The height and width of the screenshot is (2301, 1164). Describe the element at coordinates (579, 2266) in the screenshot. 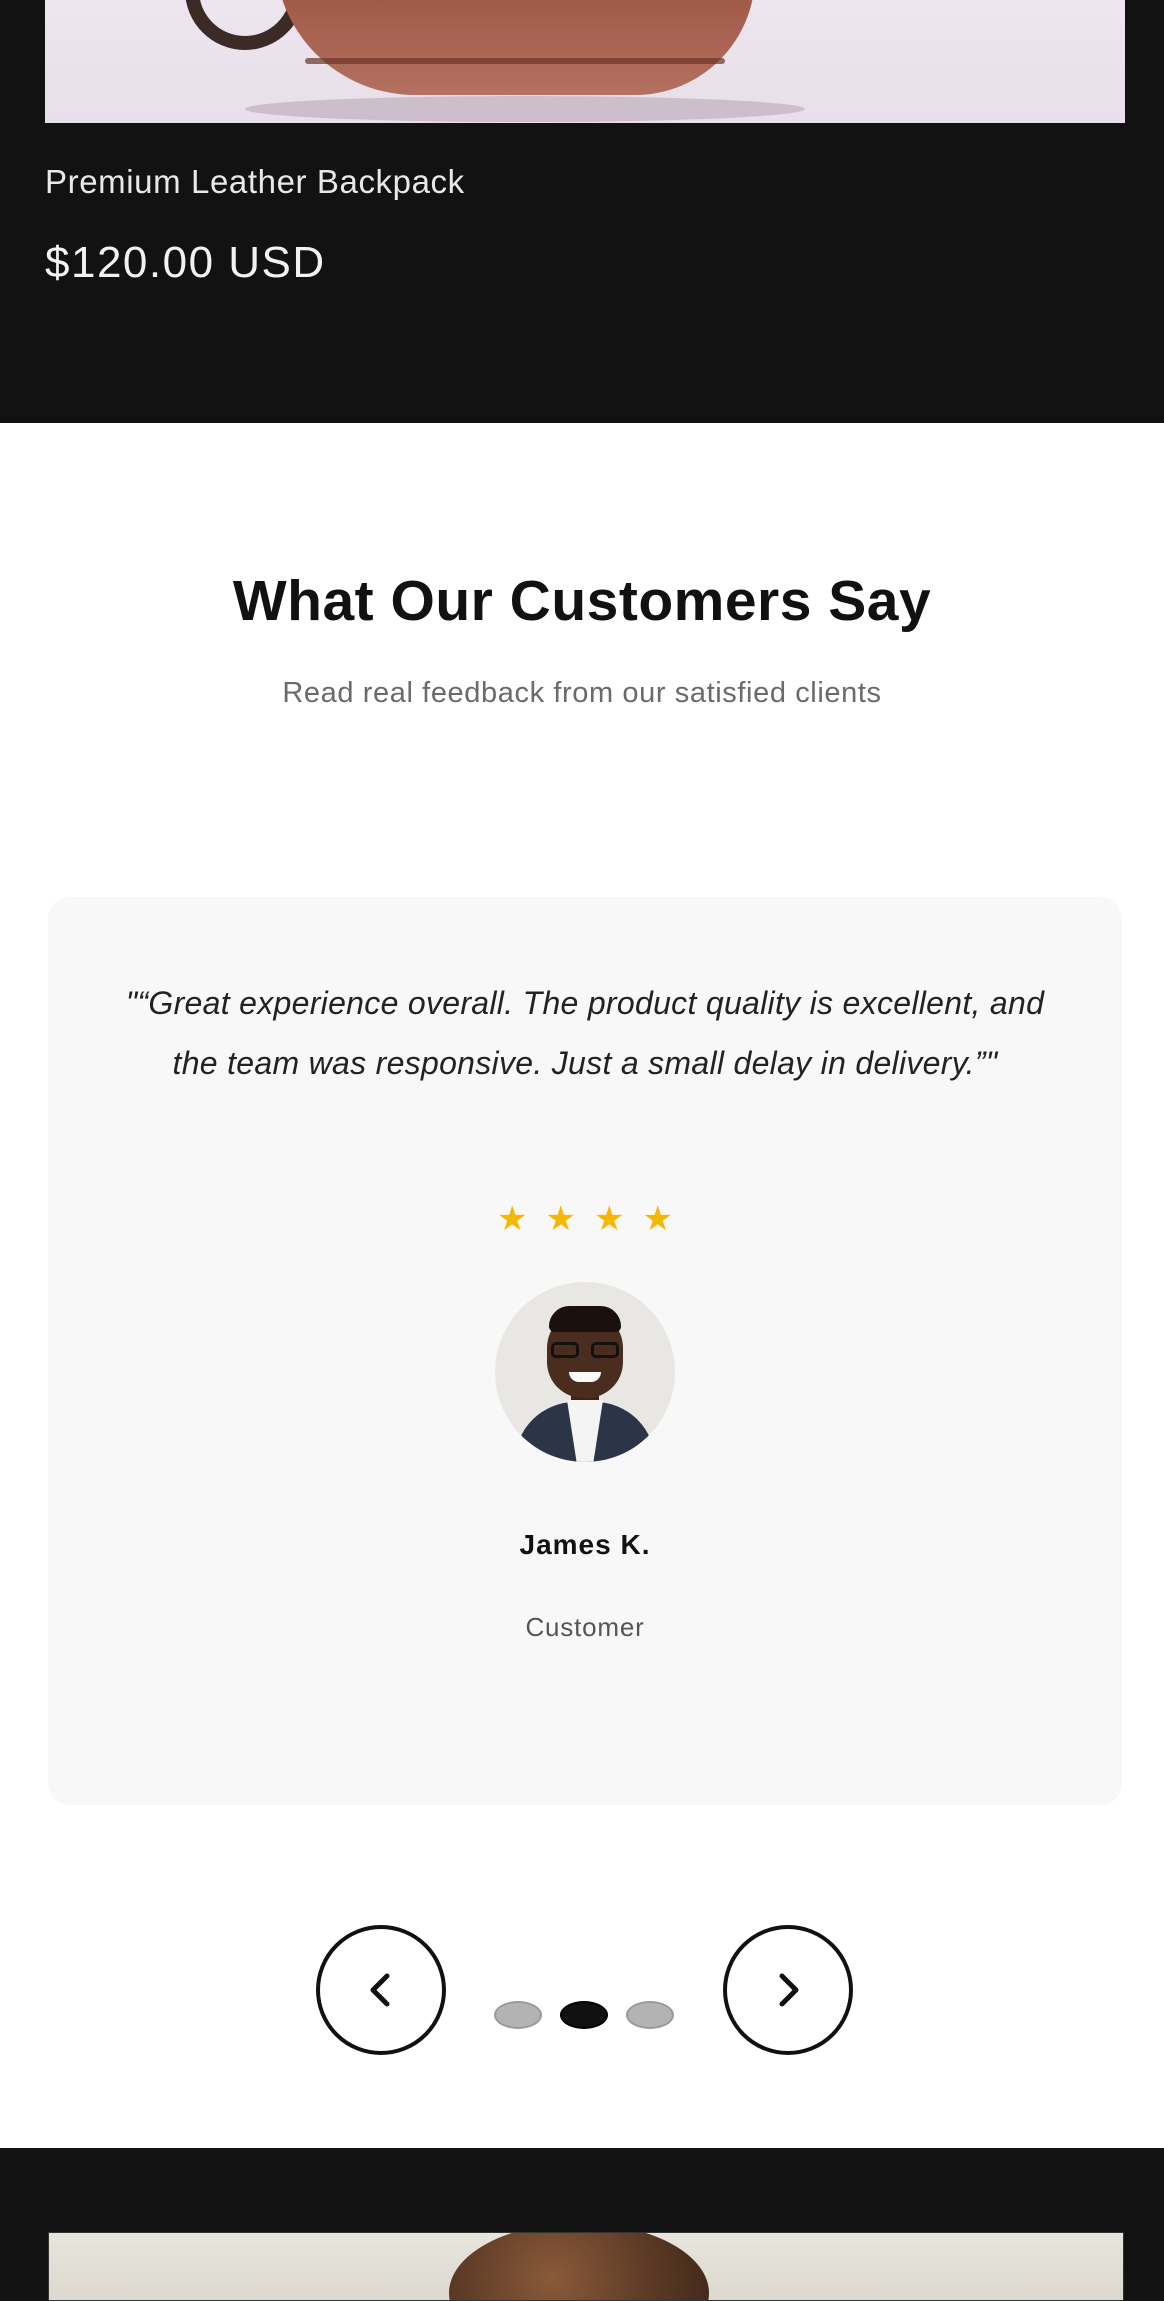

I see `portrait-hair` at that location.